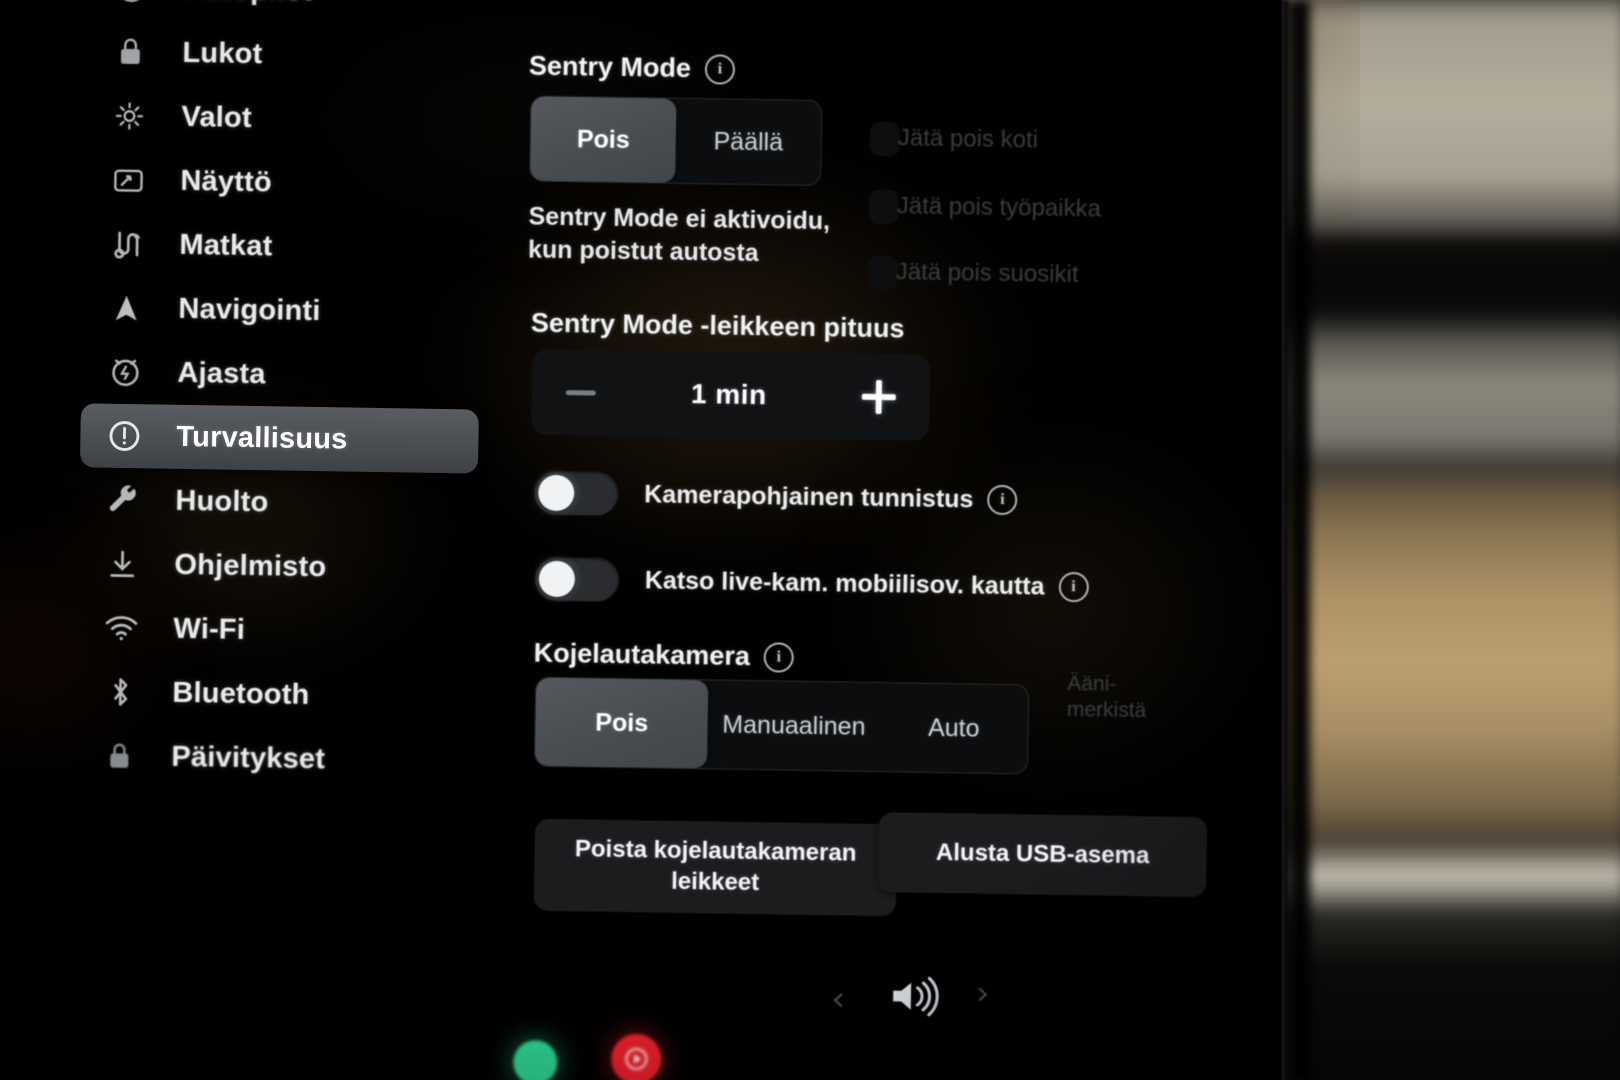 Image resolution: width=1620 pixels, height=1080 pixels. I want to click on sidebar-item-wifi: Wi-Fi, so click(276, 630).